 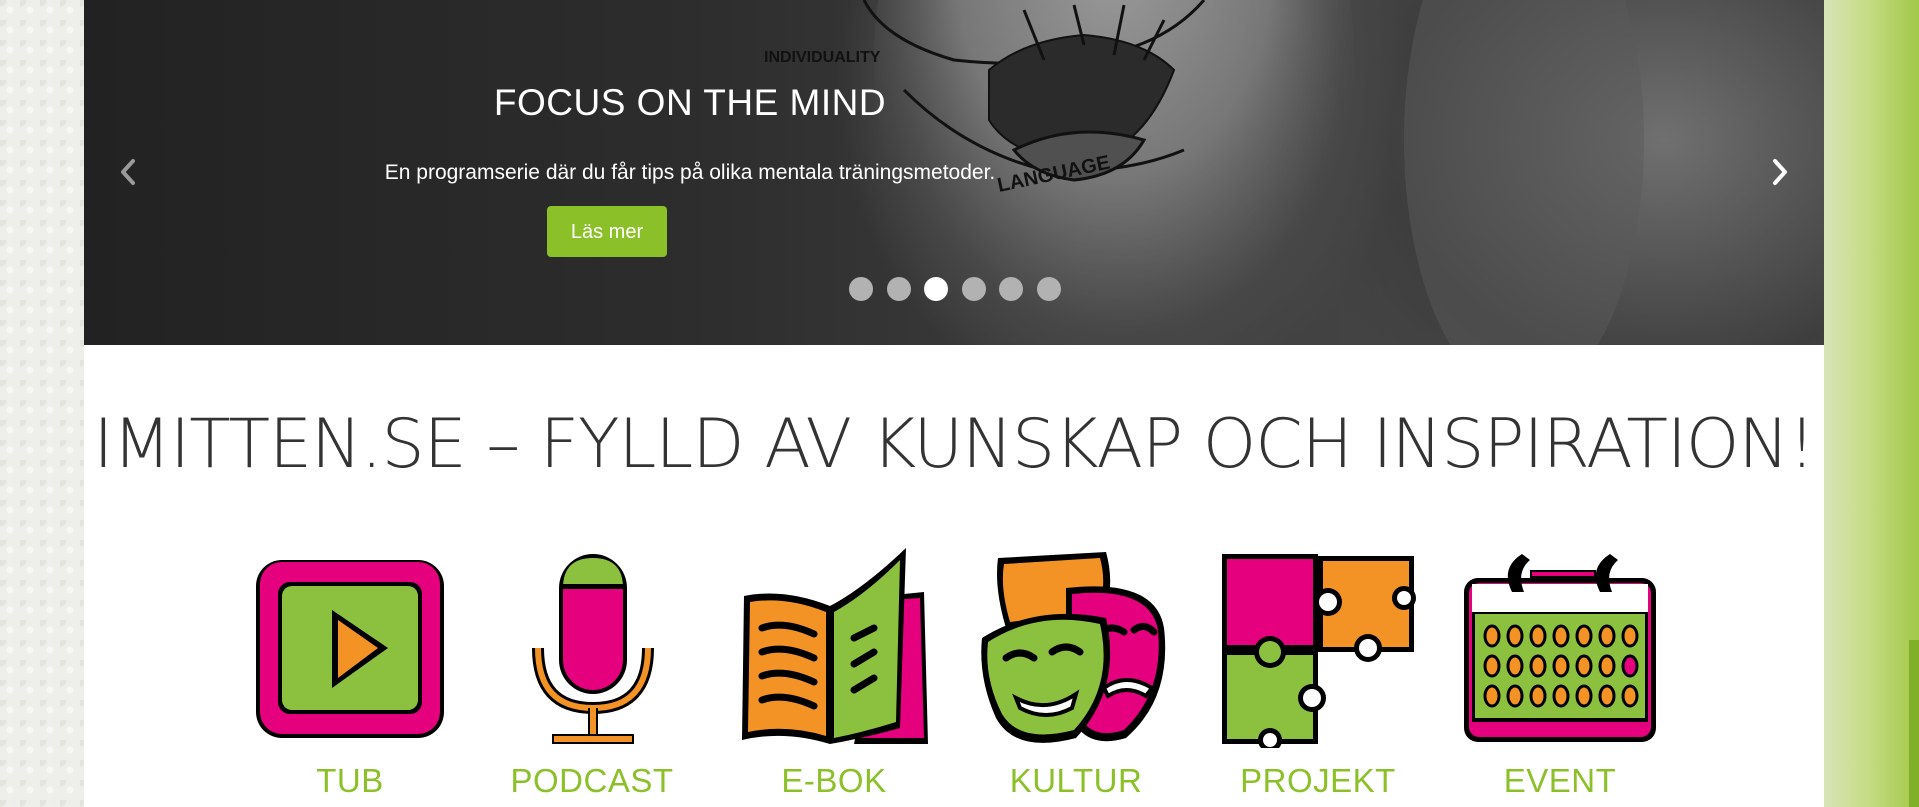 I want to click on hero-image-text-individuality: INDIVIDUALITY, so click(x=822, y=57).